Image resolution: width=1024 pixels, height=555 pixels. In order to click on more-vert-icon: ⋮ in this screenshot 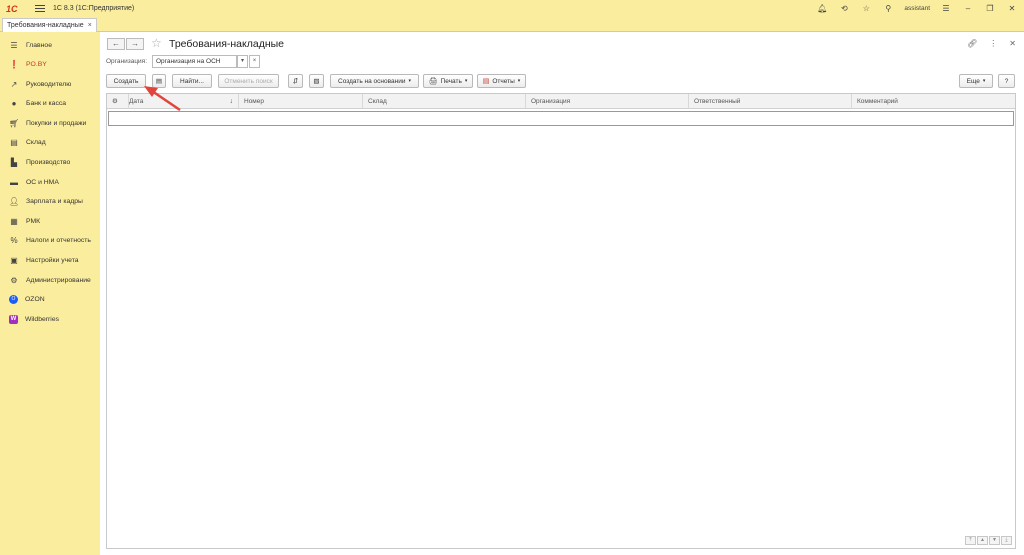, I will do `click(993, 43)`.